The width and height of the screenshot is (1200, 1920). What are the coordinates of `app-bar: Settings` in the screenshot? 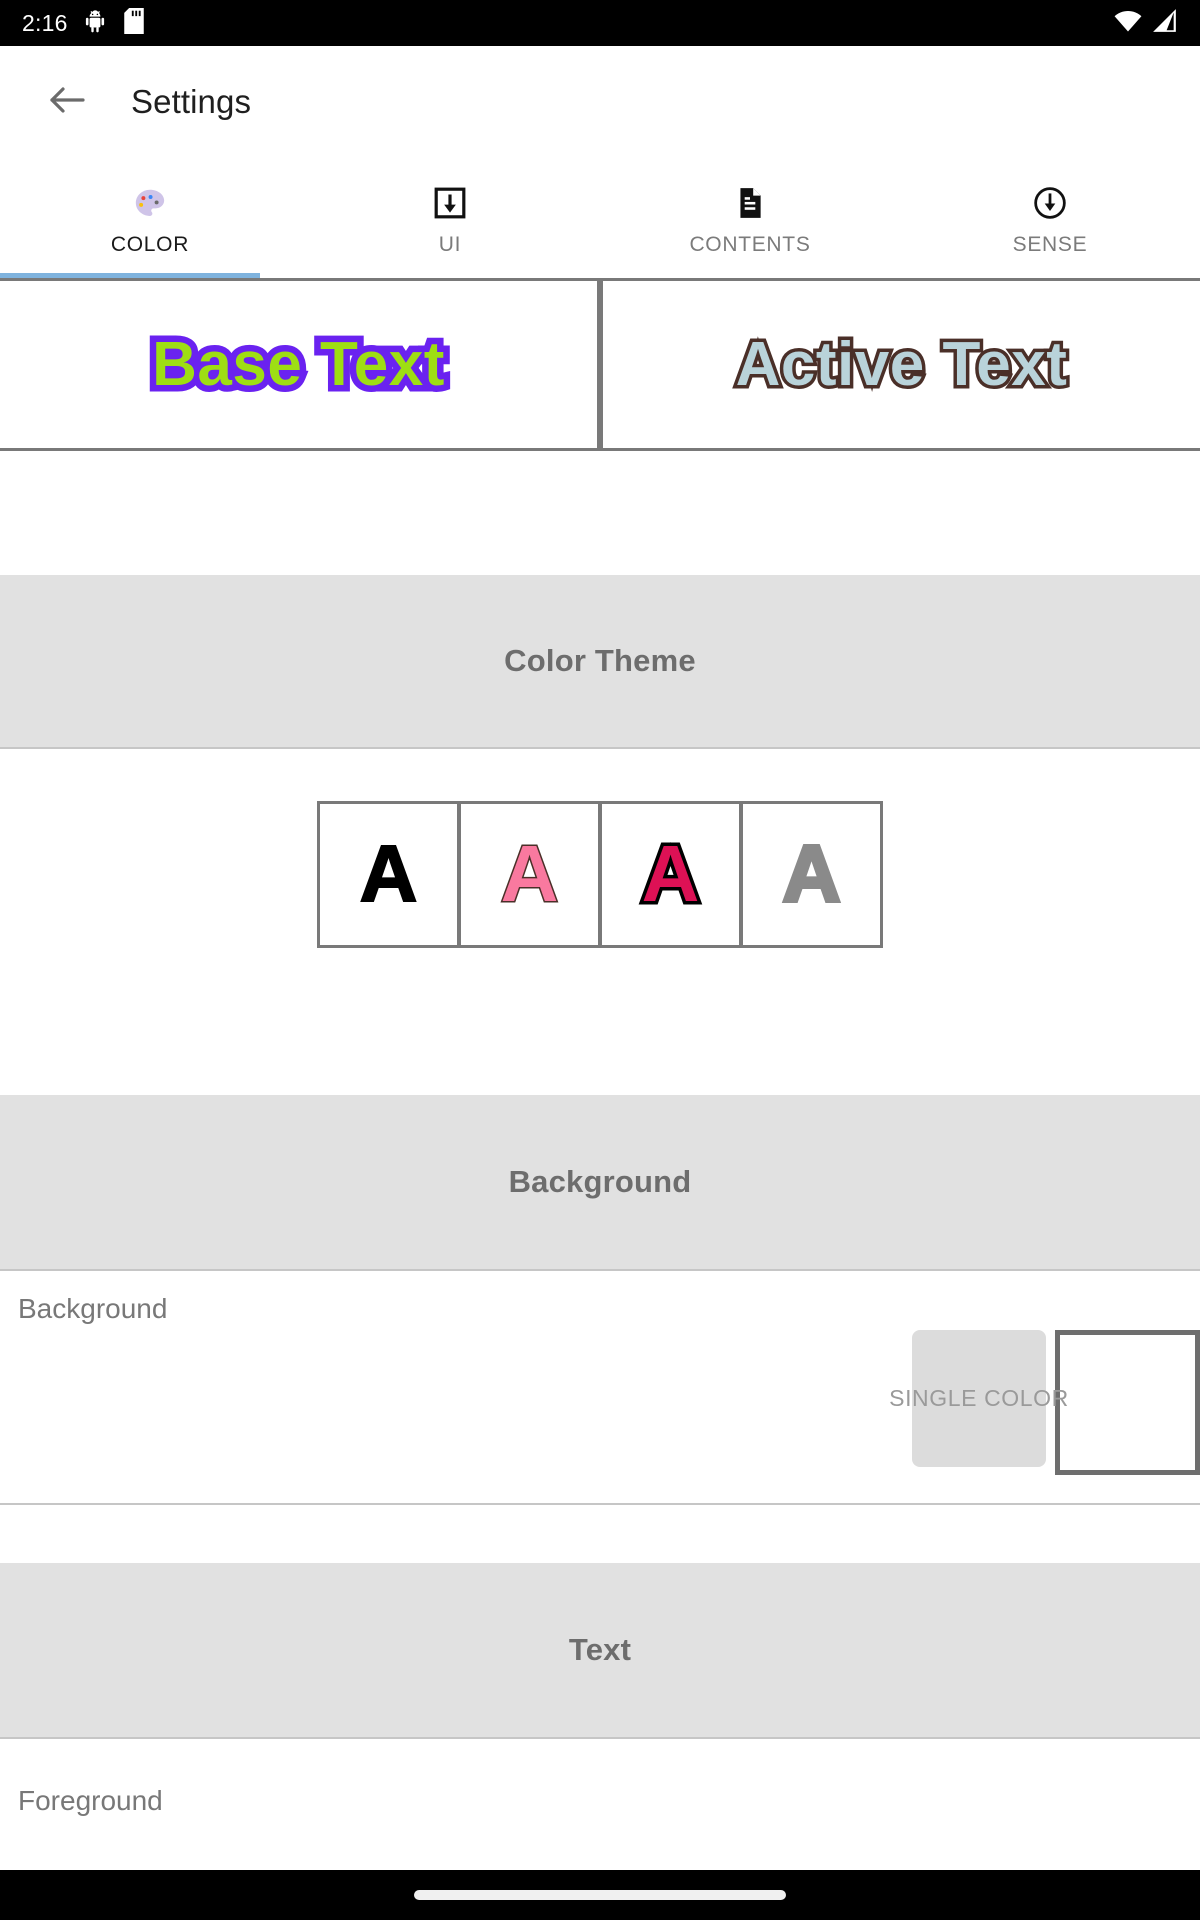 It's located at (600, 102).